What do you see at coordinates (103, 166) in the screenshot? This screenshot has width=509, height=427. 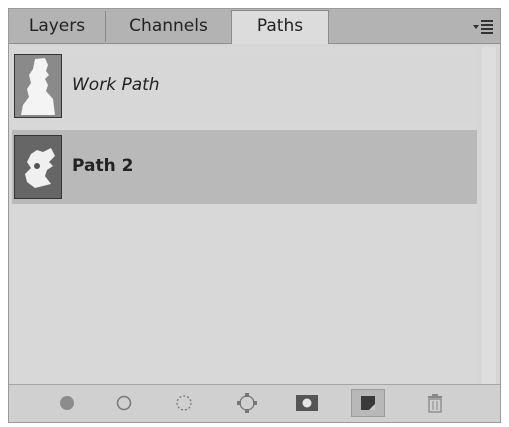 I see `path-name: Path 2` at bounding box center [103, 166].